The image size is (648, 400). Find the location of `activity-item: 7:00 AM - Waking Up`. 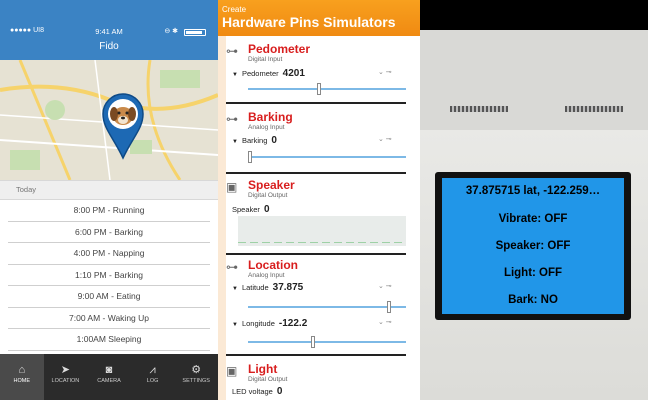

activity-item: 7:00 AM - Waking Up is located at coordinates (109, 318).